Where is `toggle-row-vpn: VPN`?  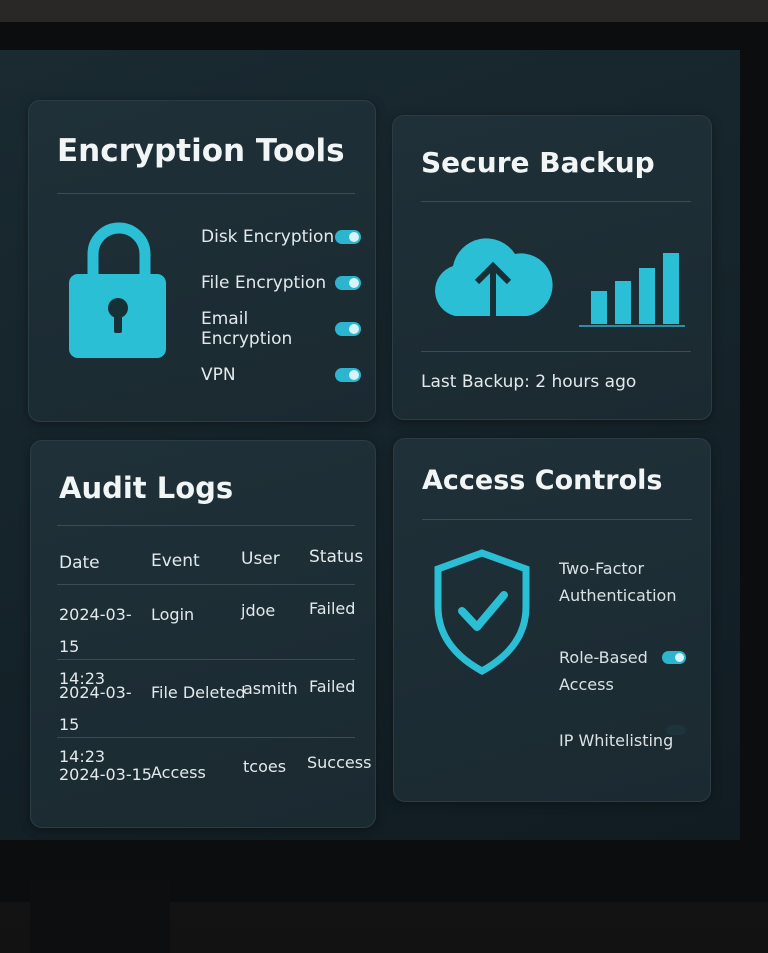 toggle-row-vpn: VPN is located at coordinates (281, 375).